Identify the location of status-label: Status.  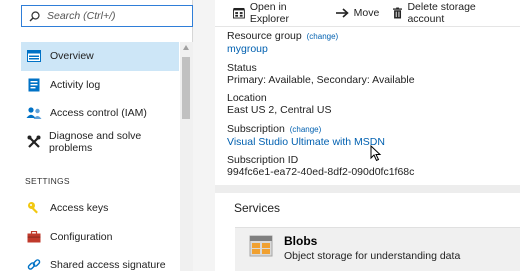
(242, 67).